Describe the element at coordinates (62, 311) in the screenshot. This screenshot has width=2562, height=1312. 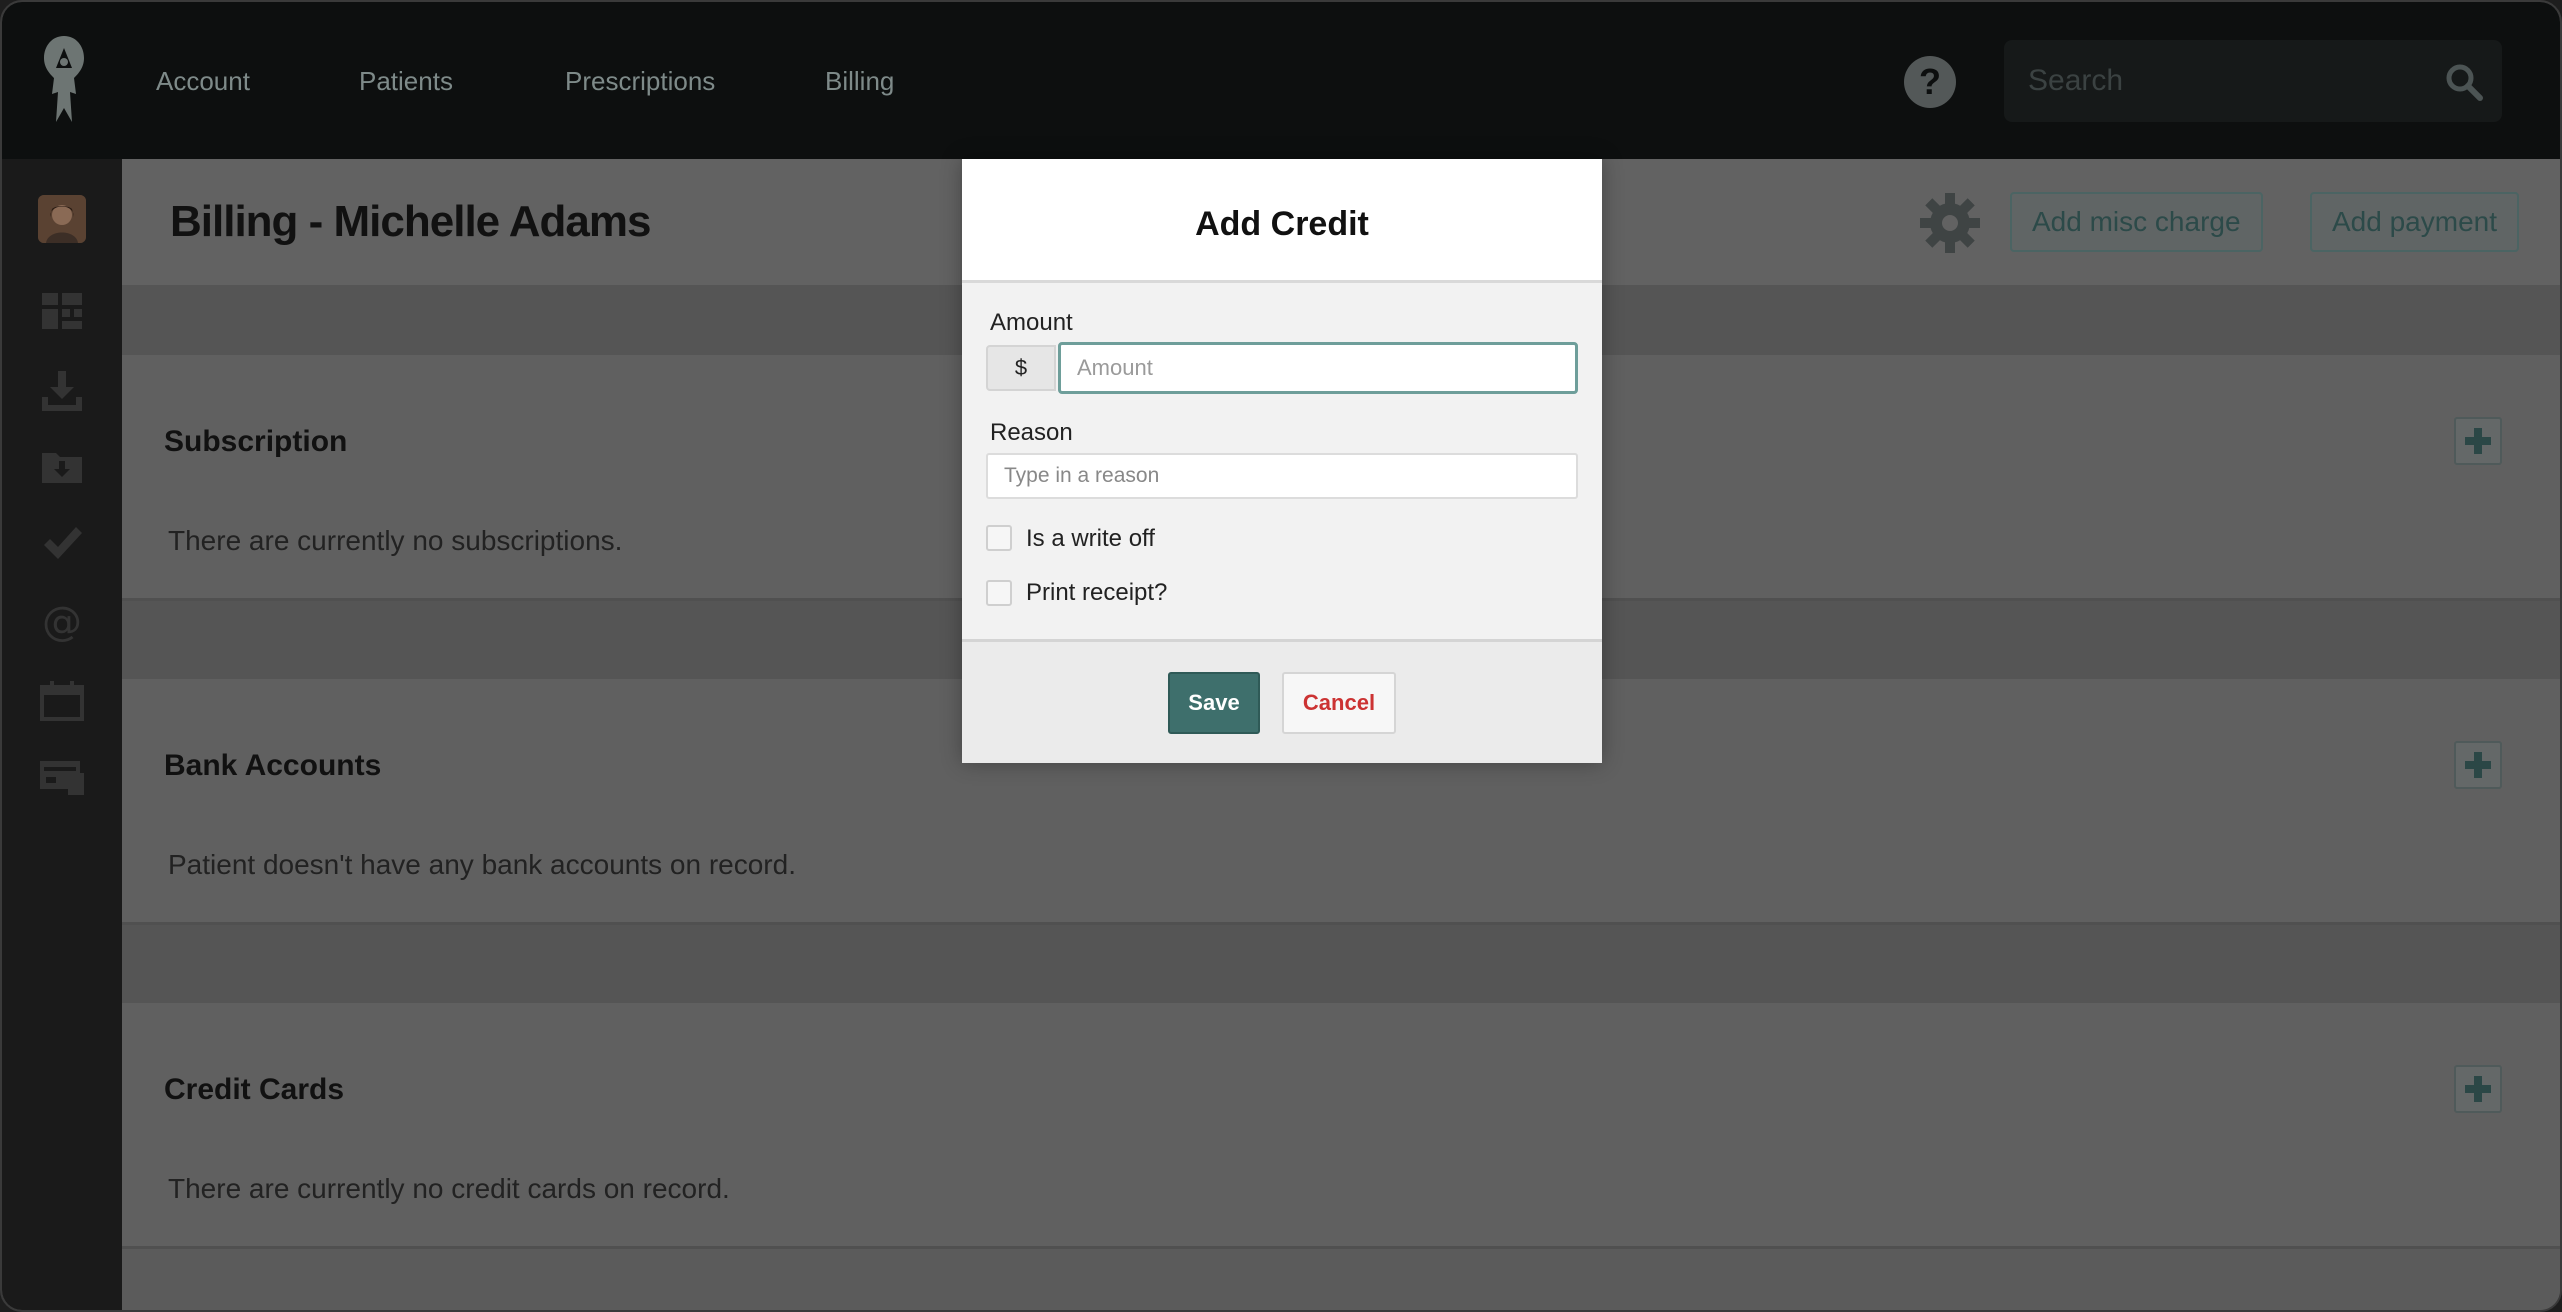
I see `dashboard-icon` at that location.